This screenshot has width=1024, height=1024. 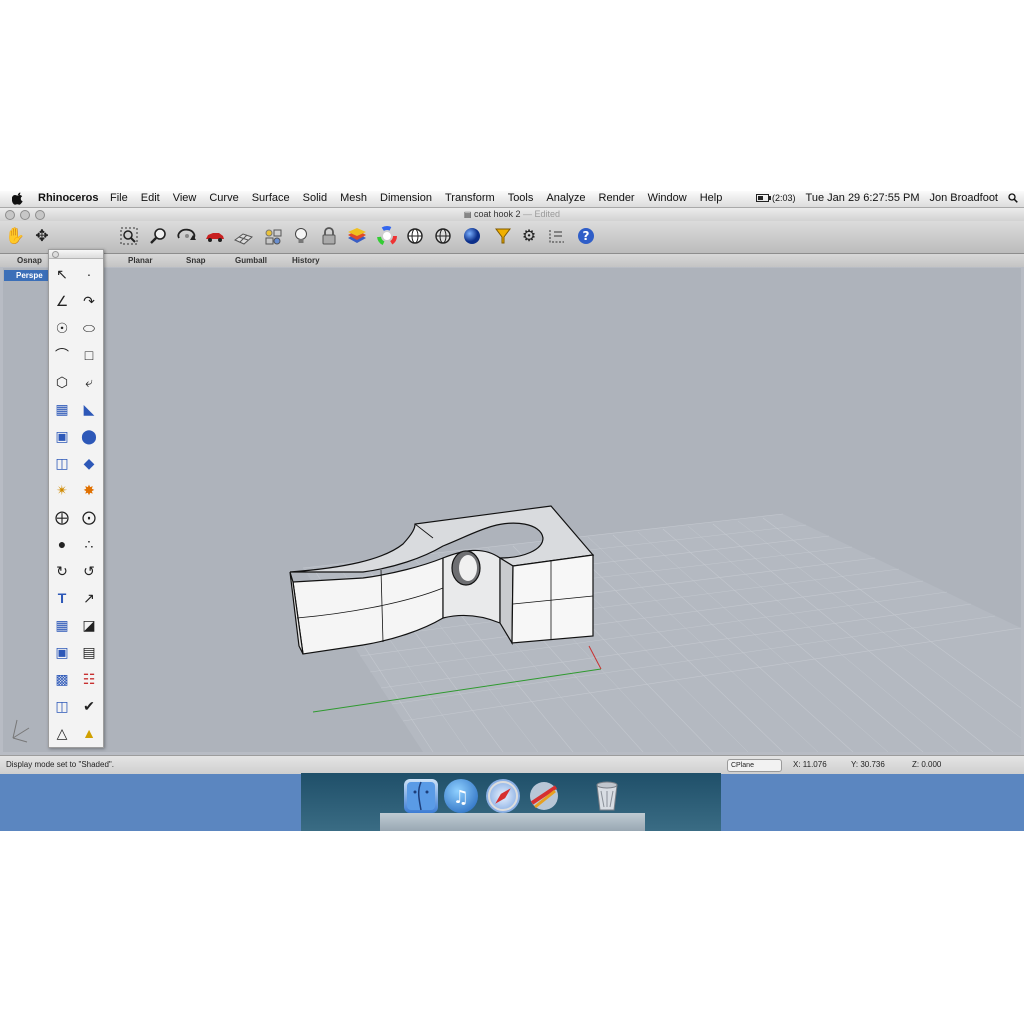 I want to click on menu-analyze: Analyze, so click(x=565, y=198).